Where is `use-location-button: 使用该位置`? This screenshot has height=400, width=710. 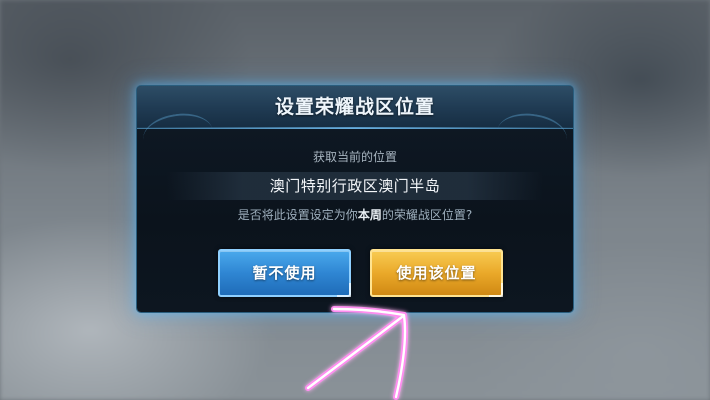 use-location-button: 使用该位置 is located at coordinates (436, 273).